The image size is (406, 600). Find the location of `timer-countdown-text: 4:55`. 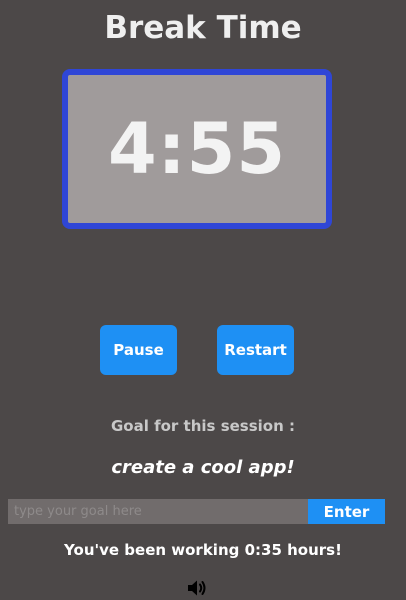

timer-countdown-text: 4:55 is located at coordinates (197, 149).